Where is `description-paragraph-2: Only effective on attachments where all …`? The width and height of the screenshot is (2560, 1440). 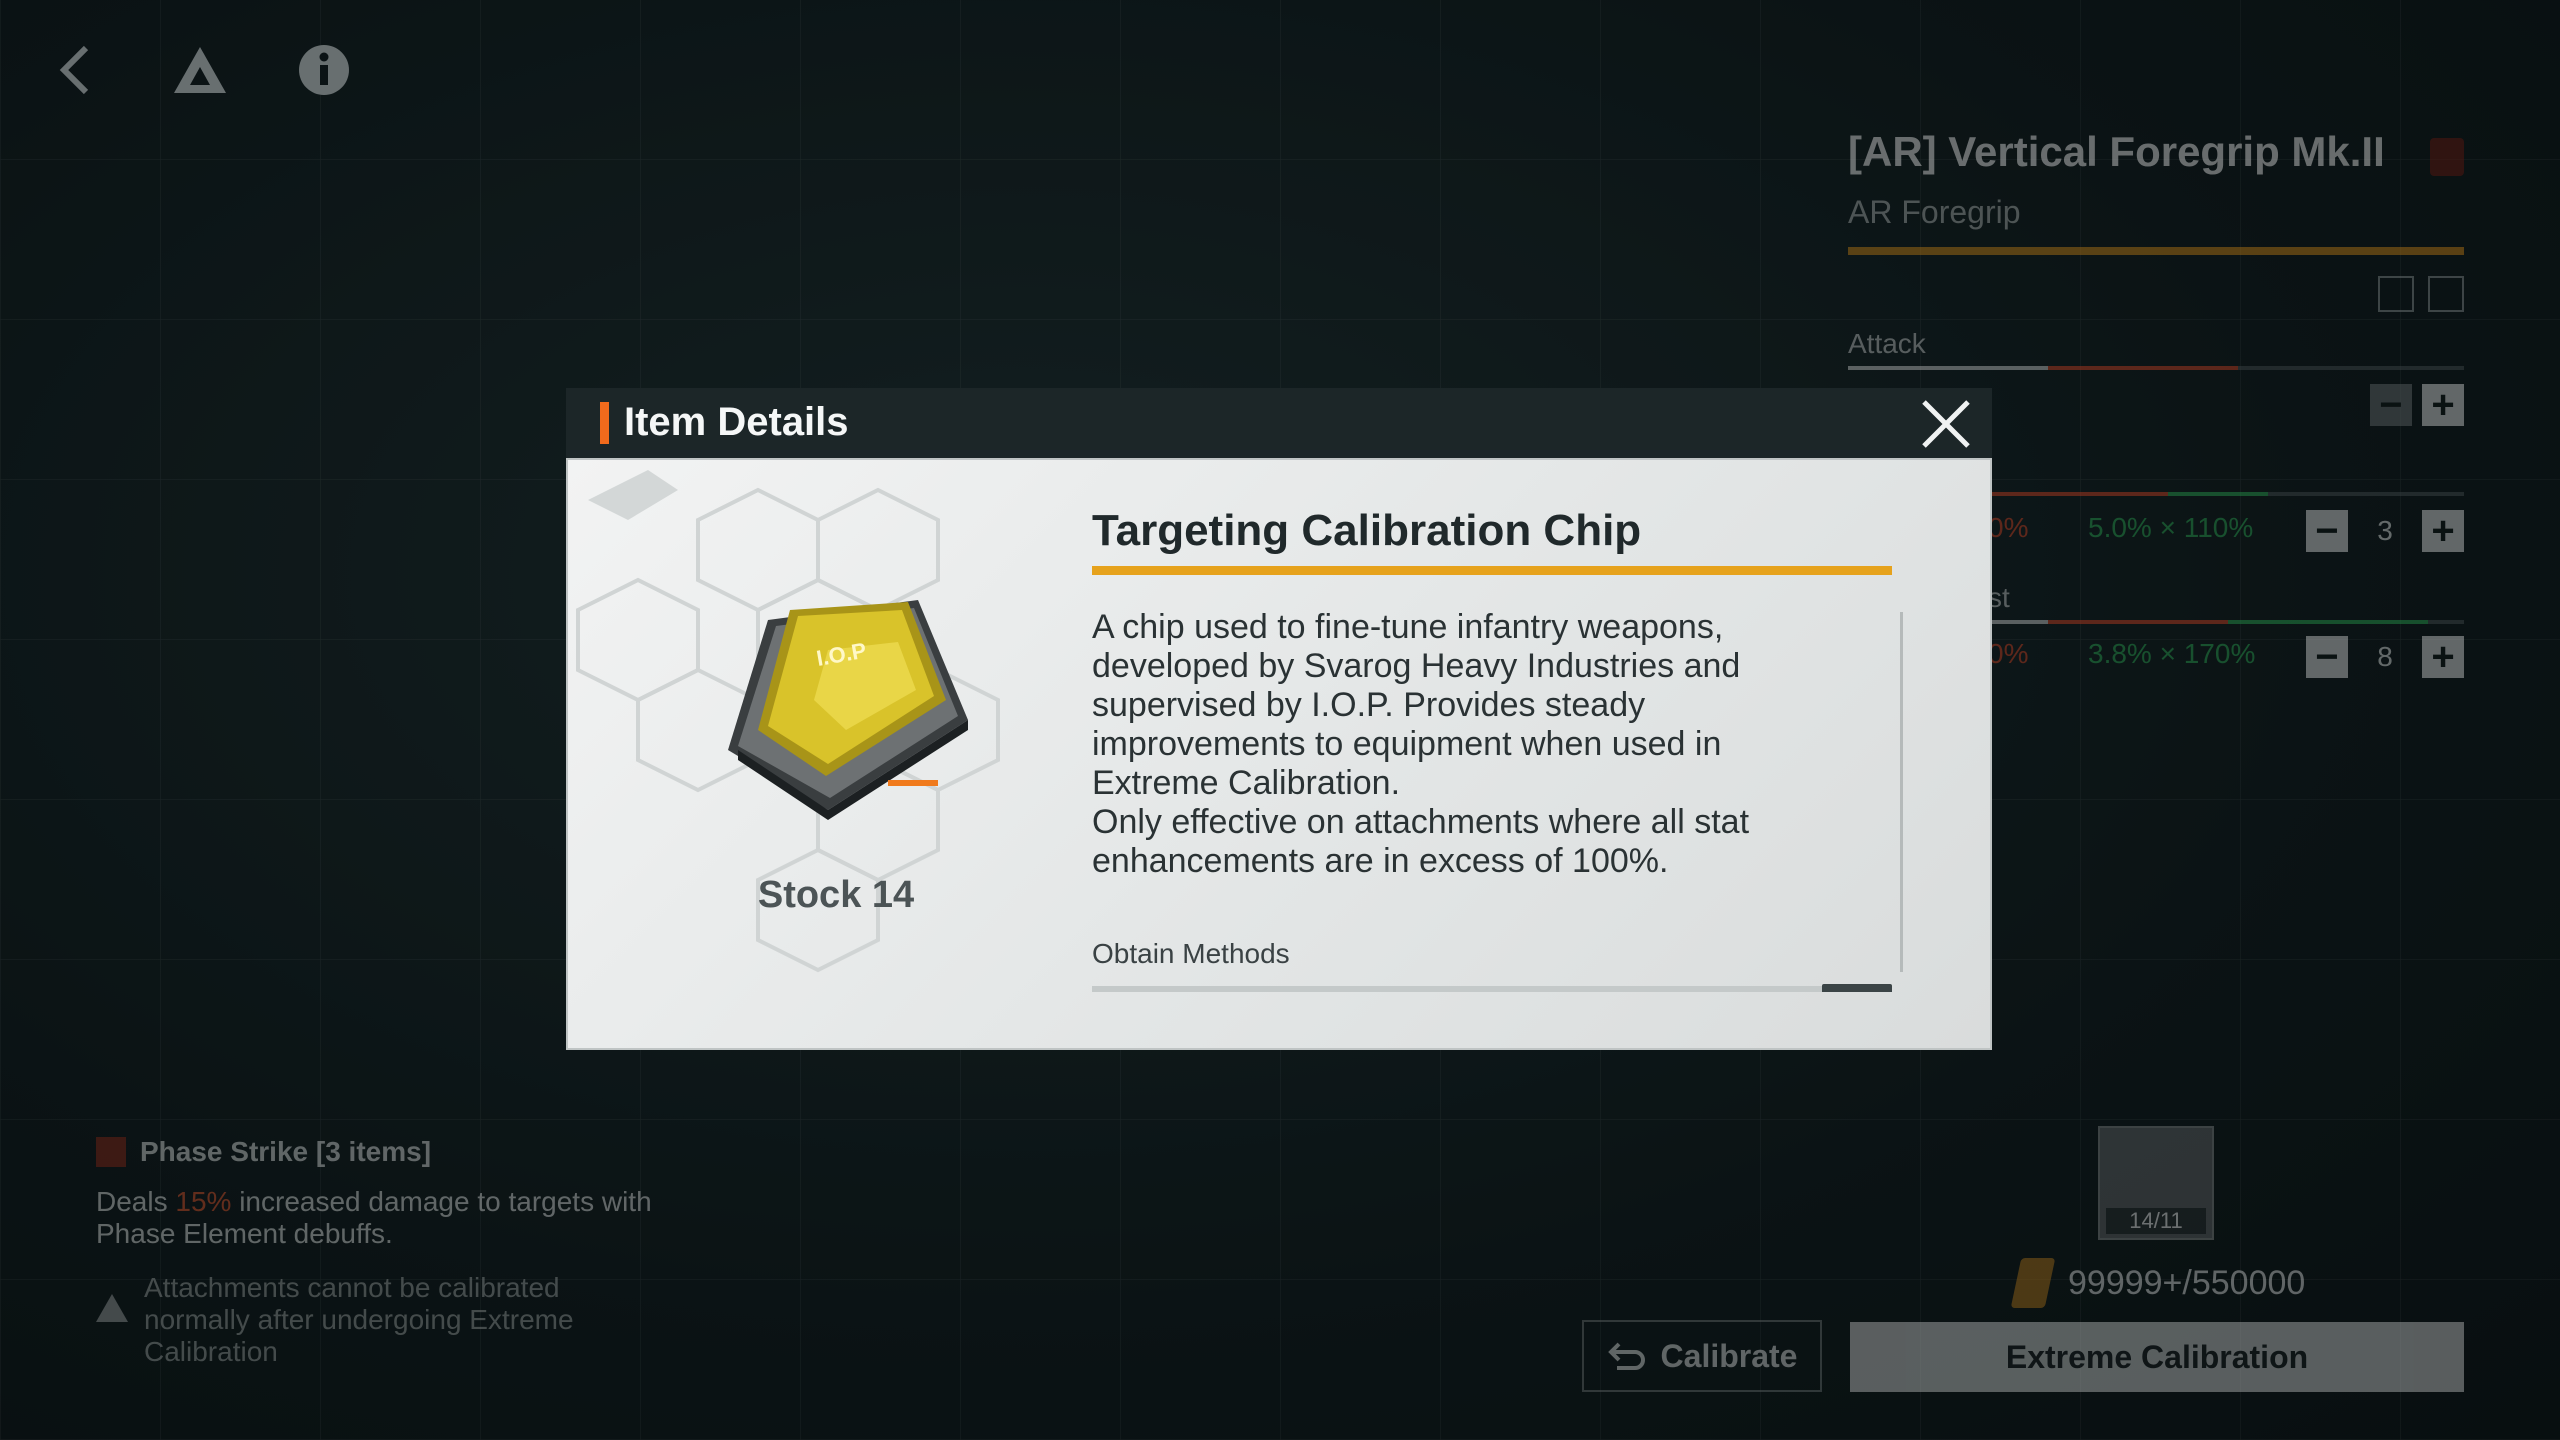 description-paragraph-2: Only effective on attachments where all … is located at coordinates (1421, 841).